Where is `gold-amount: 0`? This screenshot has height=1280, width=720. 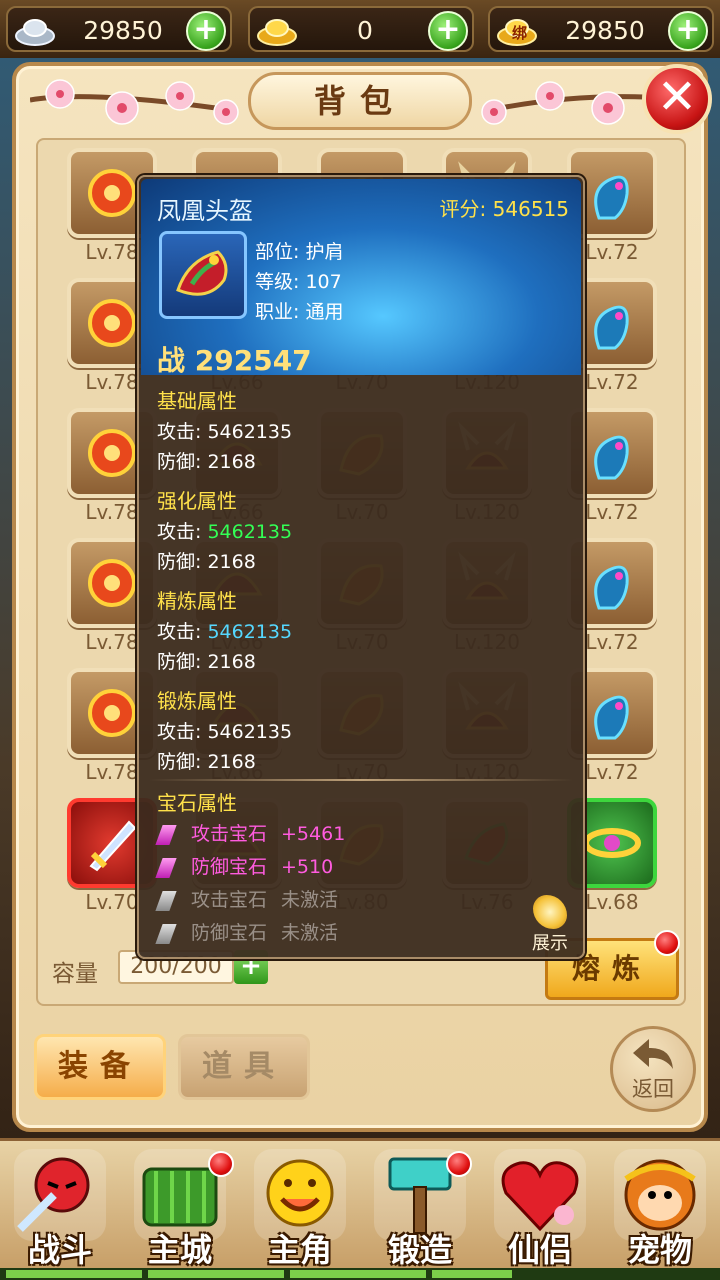
gold-amount: 0 is located at coordinates (365, 30).